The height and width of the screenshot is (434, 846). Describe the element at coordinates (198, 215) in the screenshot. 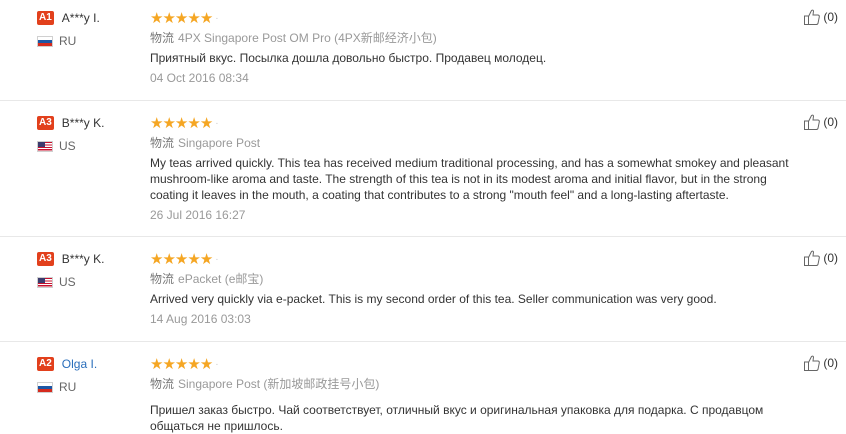

I see `review-date: 26 Jul 2016 16:27` at that location.